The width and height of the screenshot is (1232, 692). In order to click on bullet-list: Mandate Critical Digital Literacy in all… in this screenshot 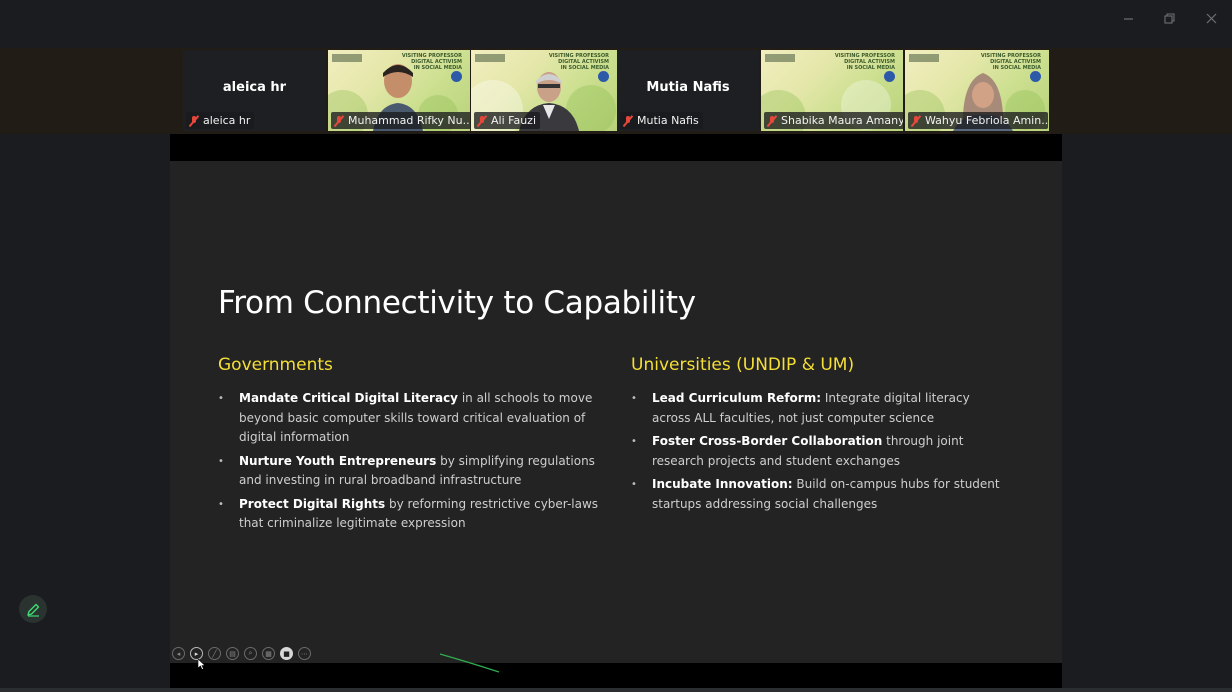, I will do `click(413, 461)`.